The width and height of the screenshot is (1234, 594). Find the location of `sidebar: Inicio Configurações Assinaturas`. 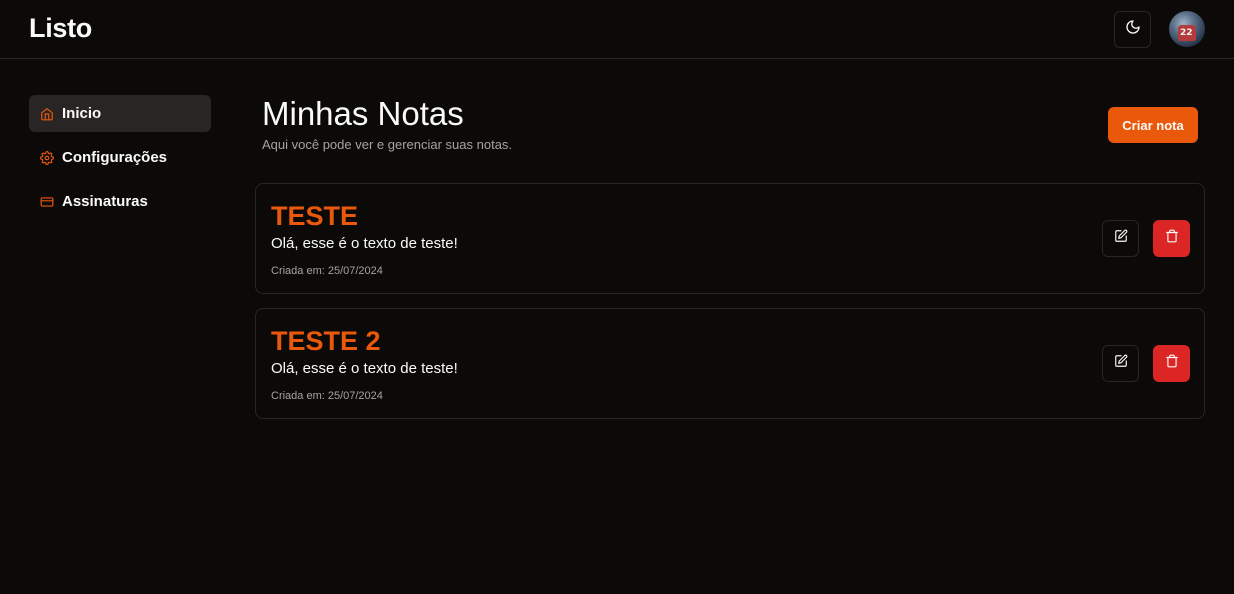

sidebar: Inicio Configurações Assinaturas is located at coordinates (120, 161).